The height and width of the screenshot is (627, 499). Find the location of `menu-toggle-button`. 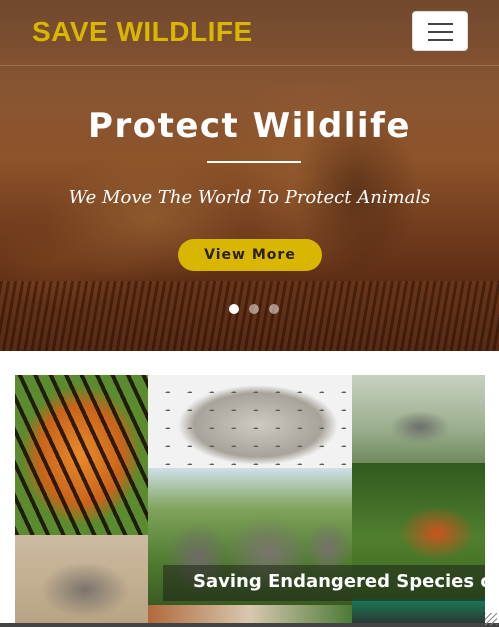

menu-toggle-button is located at coordinates (440, 31).